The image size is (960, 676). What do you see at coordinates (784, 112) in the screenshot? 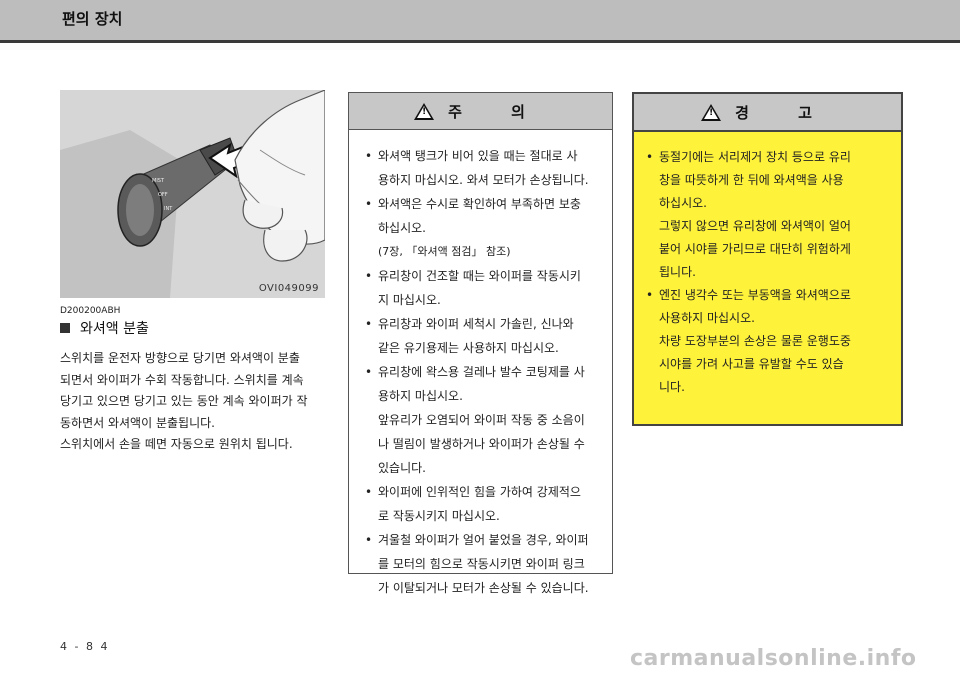
I see `warning-title: 경 고` at bounding box center [784, 112].